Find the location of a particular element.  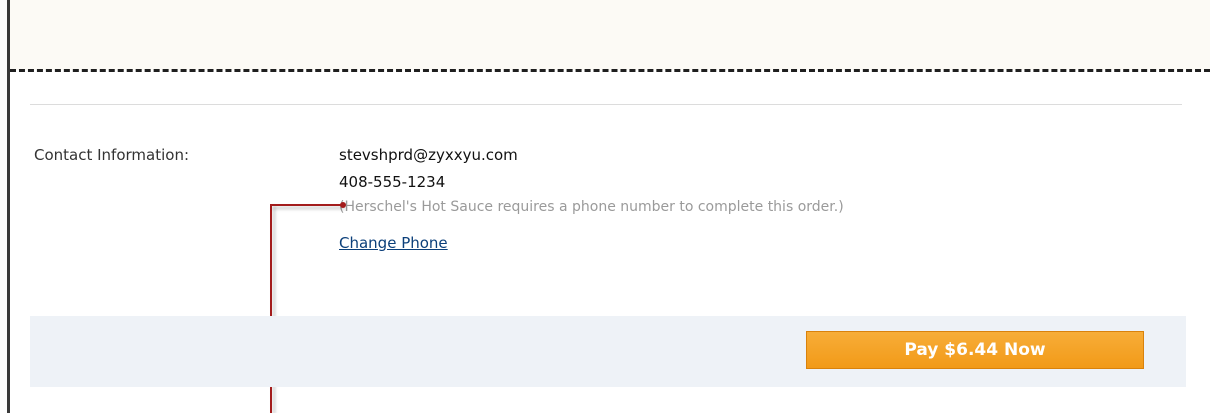

contact-phone: 408-555-1234 is located at coordinates (392, 182).